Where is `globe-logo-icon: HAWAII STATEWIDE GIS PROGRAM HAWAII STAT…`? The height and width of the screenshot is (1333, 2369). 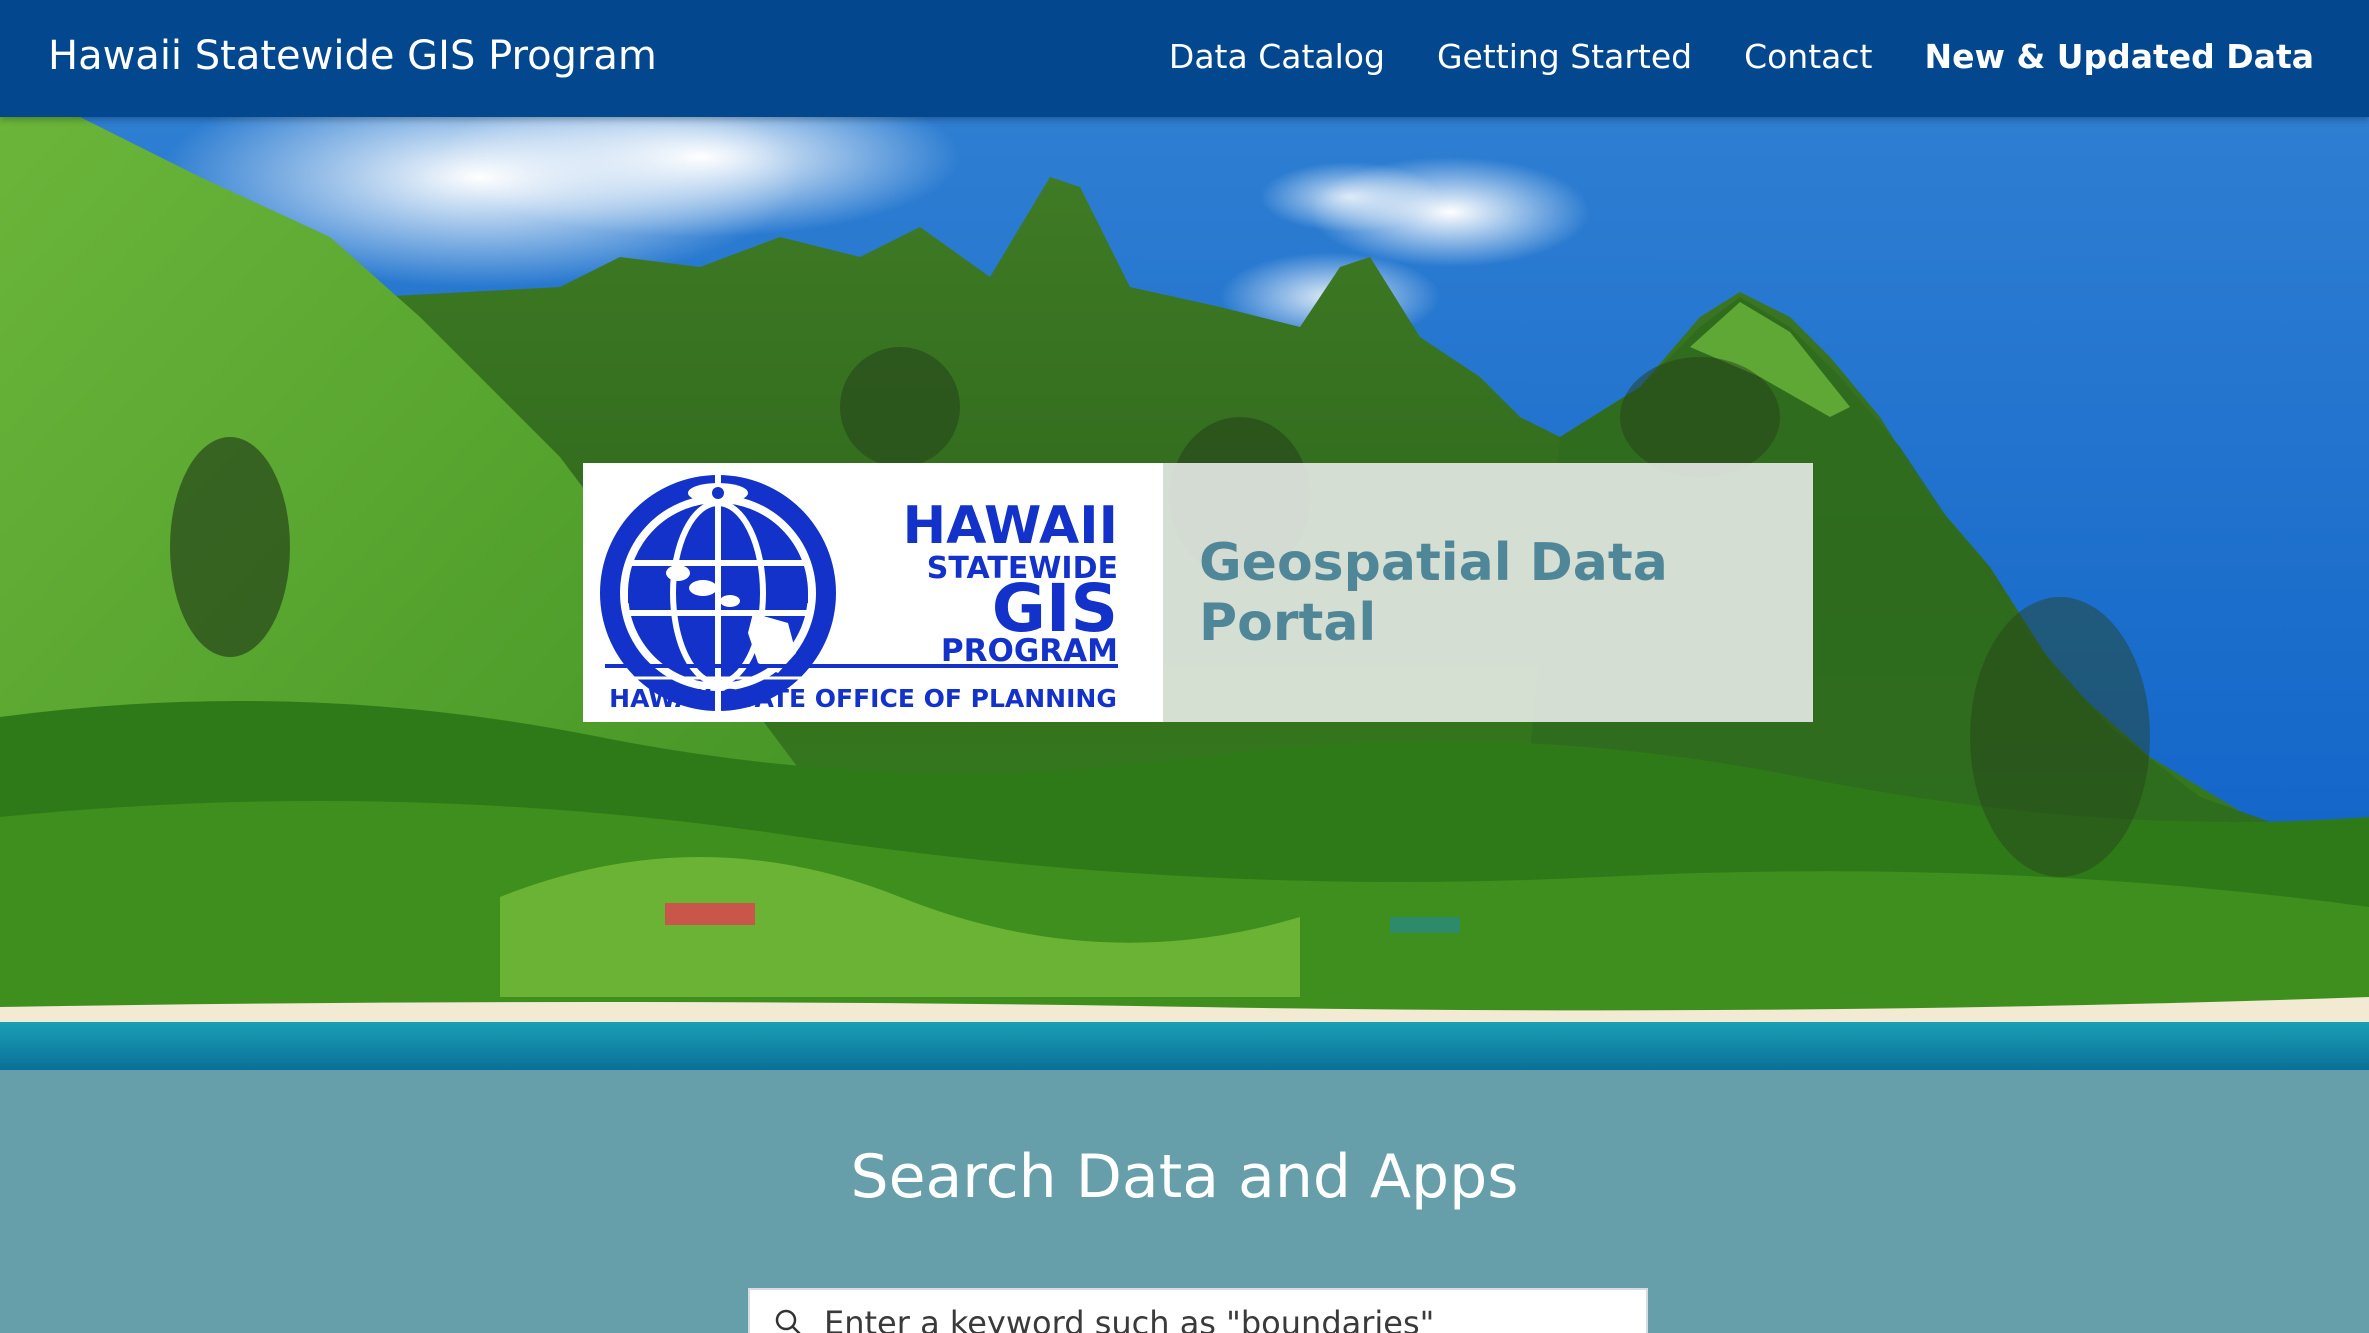
globe-logo-icon: HAWAII STATEWIDE GIS PROGRAM HAWAII STAT… is located at coordinates (858, 598).